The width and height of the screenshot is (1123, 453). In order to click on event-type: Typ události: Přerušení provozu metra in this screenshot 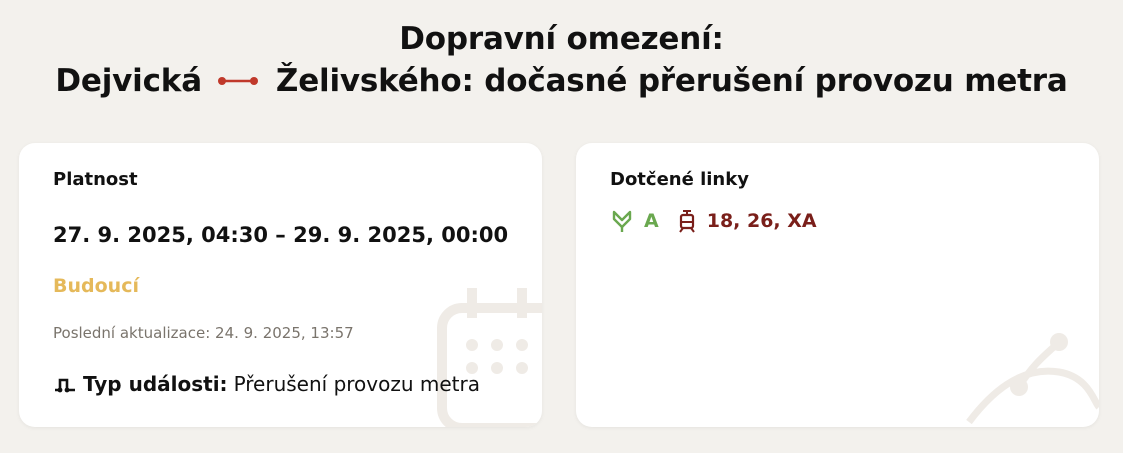, I will do `click(266, 384)`.